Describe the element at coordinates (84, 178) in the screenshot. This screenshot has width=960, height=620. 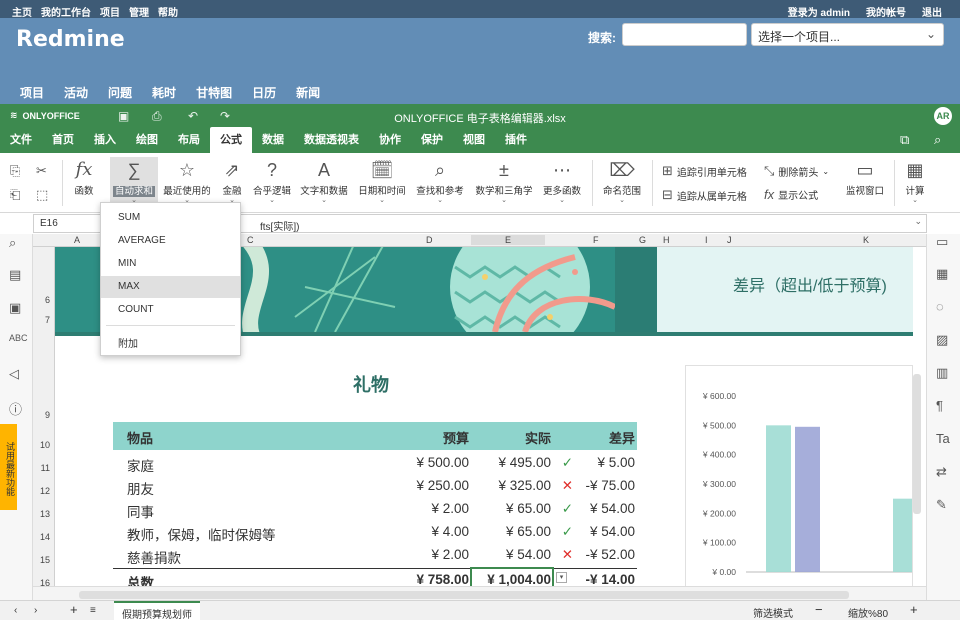
I see `insert-function-button: fx 函数` at that location.